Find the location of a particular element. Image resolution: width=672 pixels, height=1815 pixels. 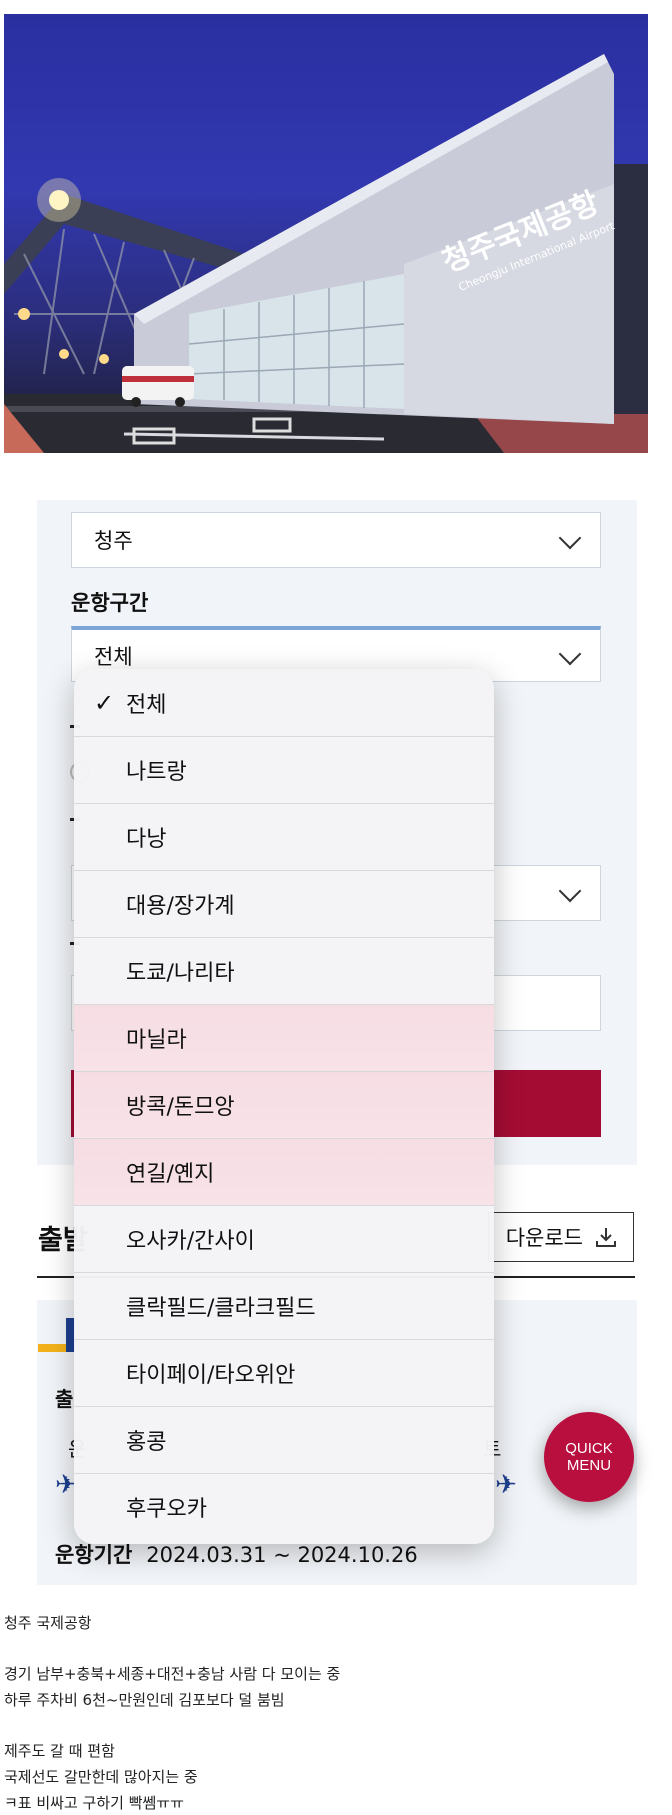

dropdown-option-label: 마닐라 is located at coordinates (156, 1040).